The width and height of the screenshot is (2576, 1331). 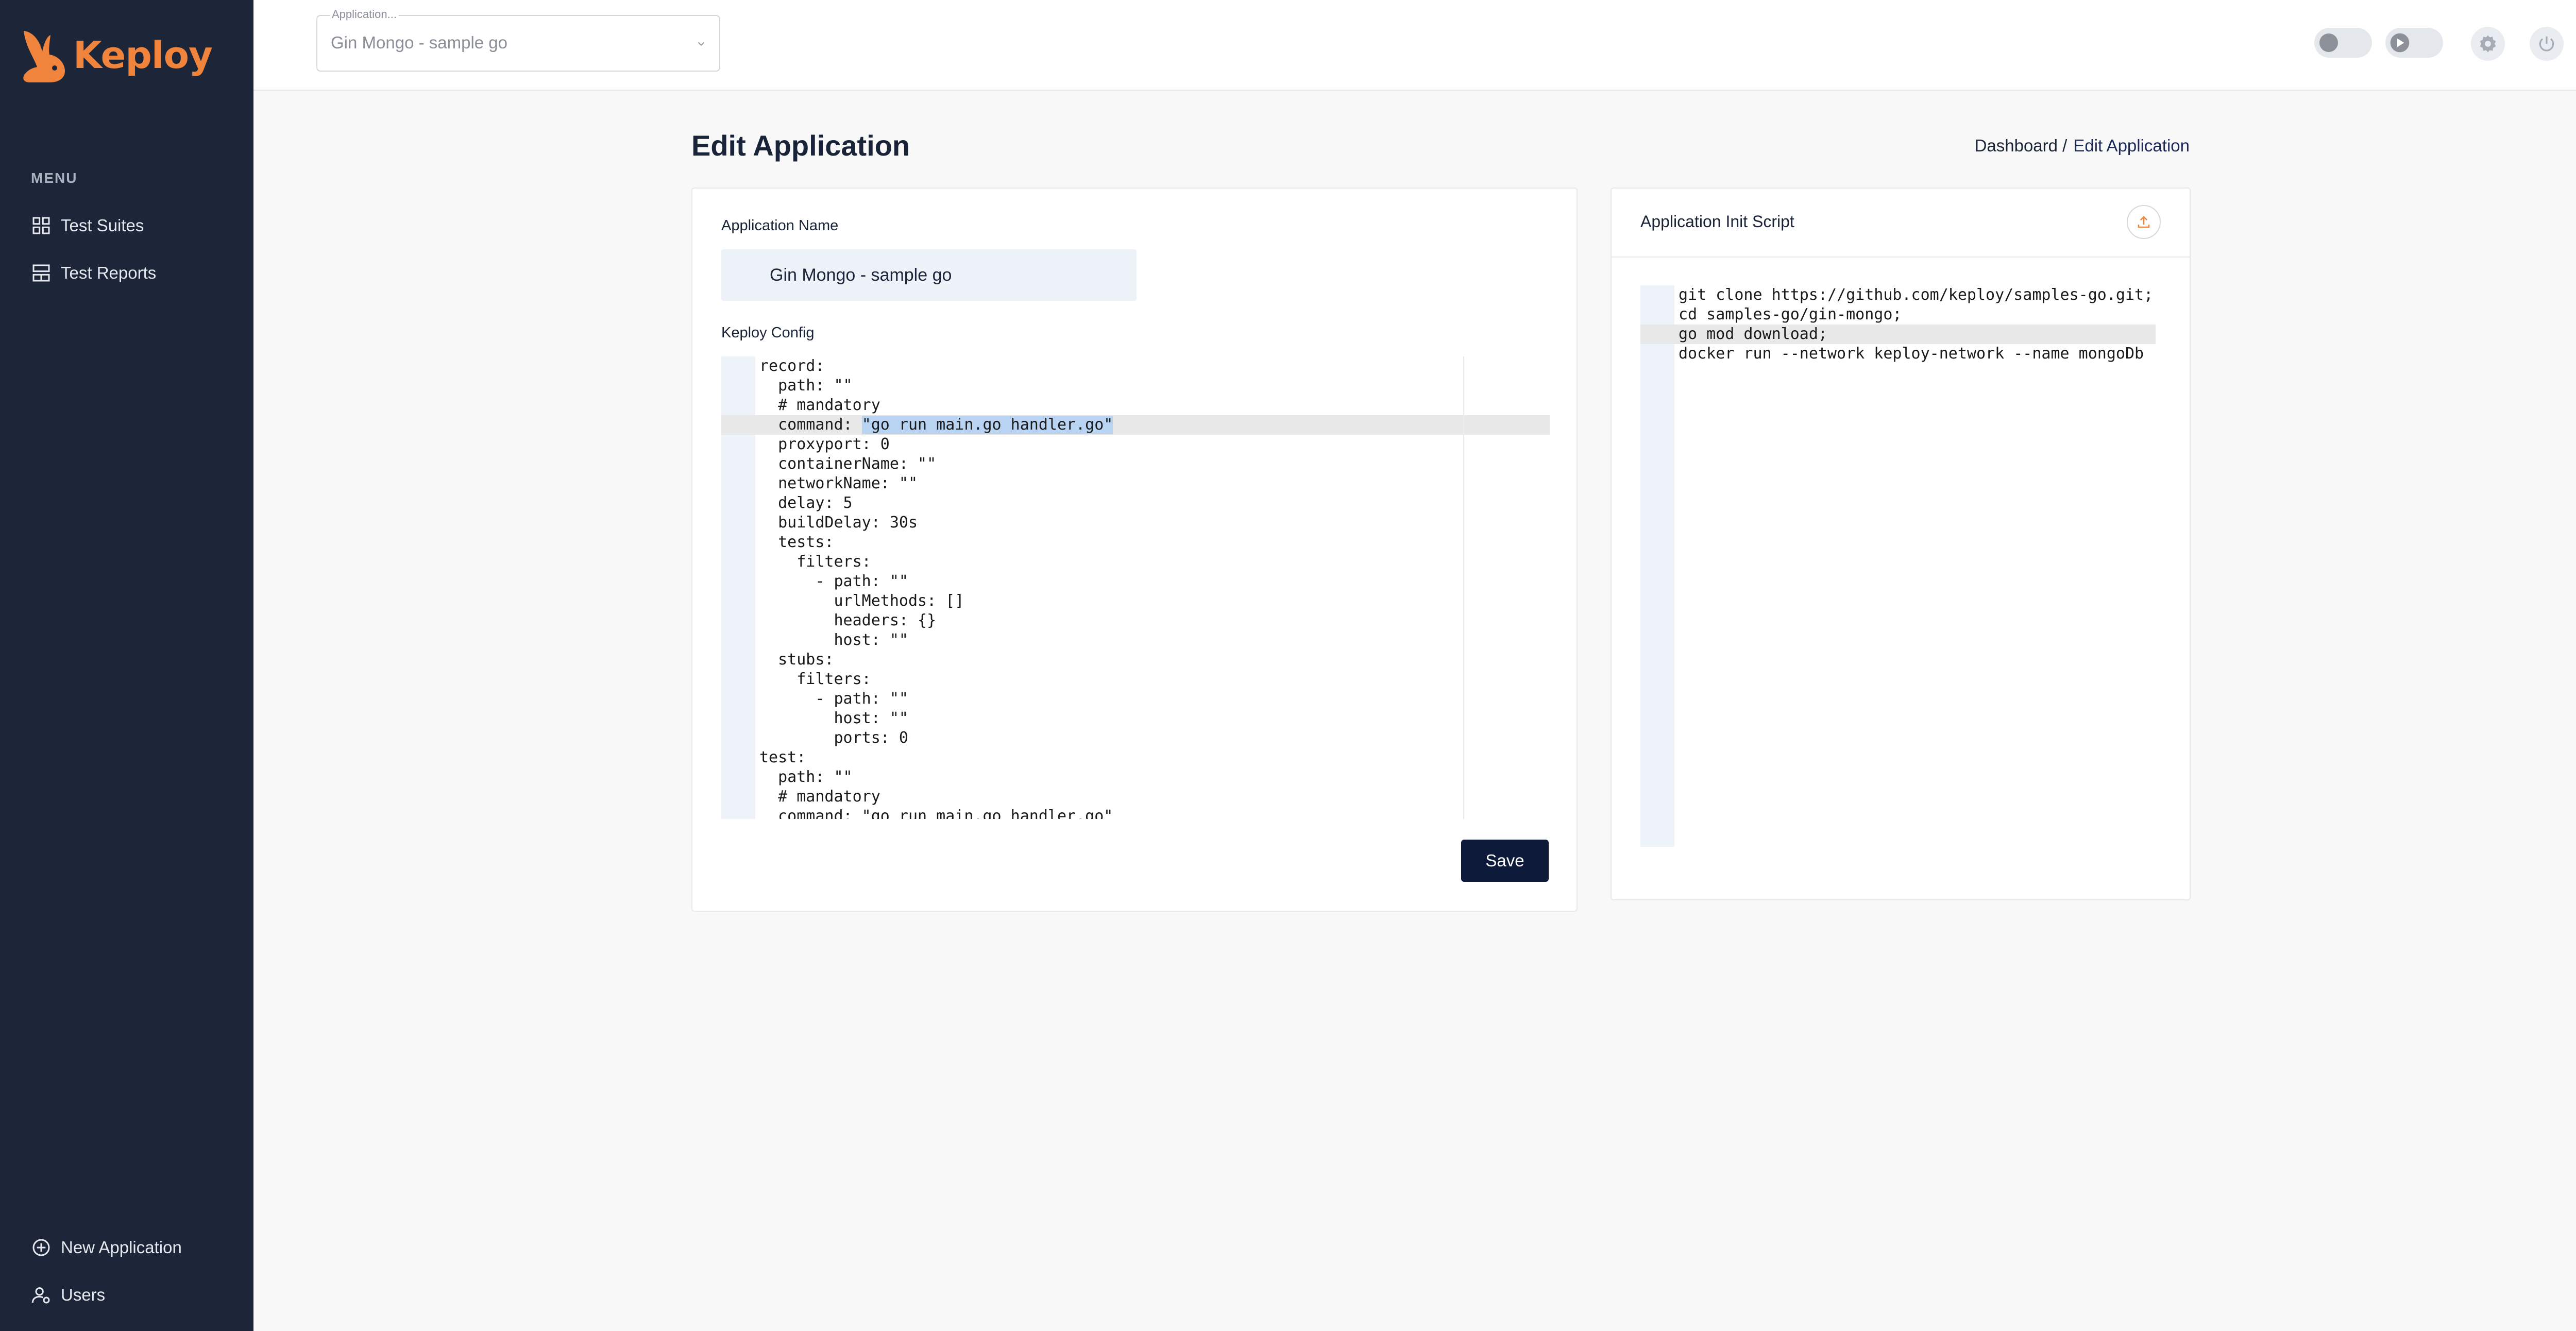 What do you see at coordinates (987, 425) in the screenshot?
I see `selected-text: "go run main.go handler.go"` at bounding box center [987, 425].